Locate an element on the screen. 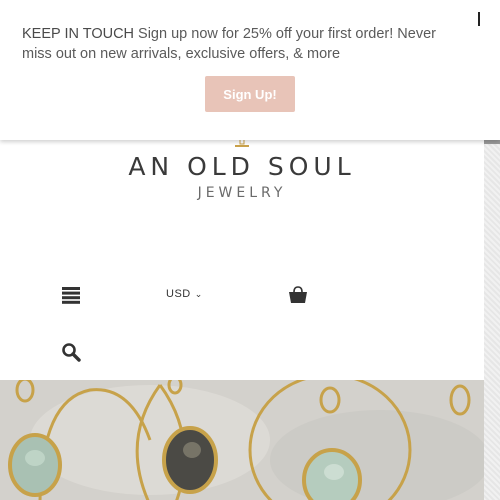  scrollbar-thumb is located at coordinates (492, 142).